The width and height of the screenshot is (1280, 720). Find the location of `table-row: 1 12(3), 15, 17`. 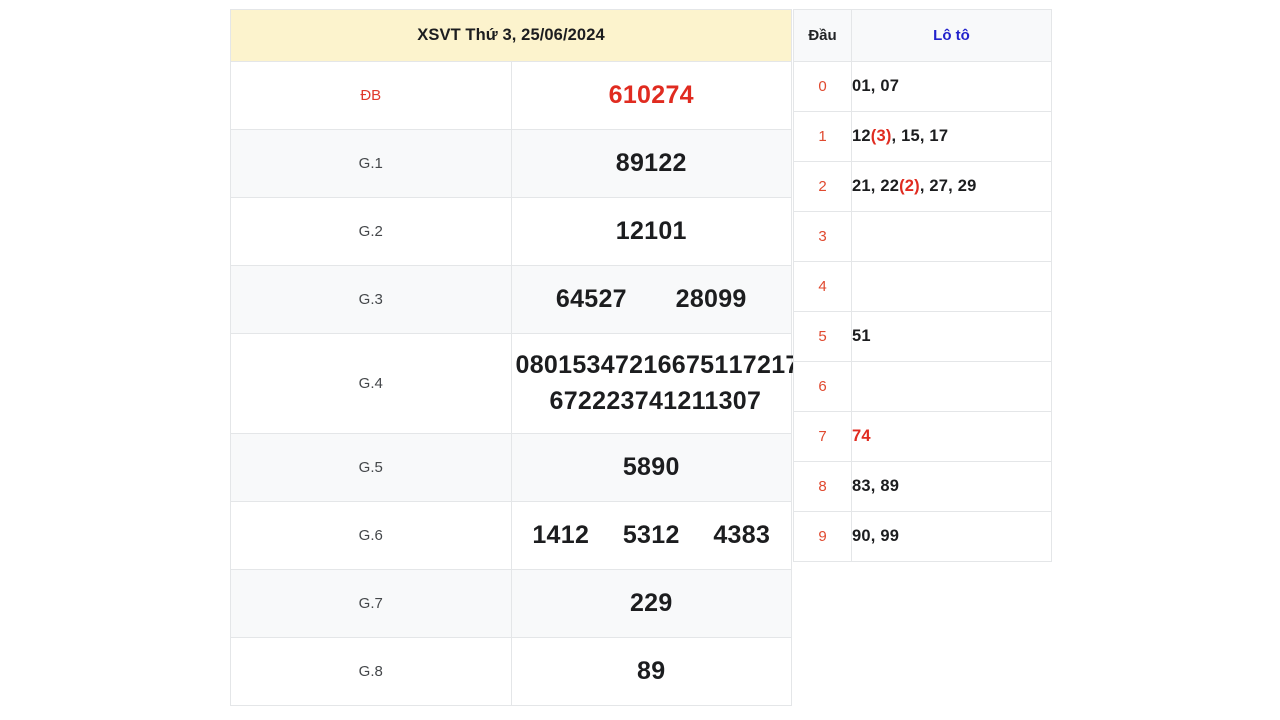

table-row: 1 12(3), 15, 17 is located at coordinates (922, 136).